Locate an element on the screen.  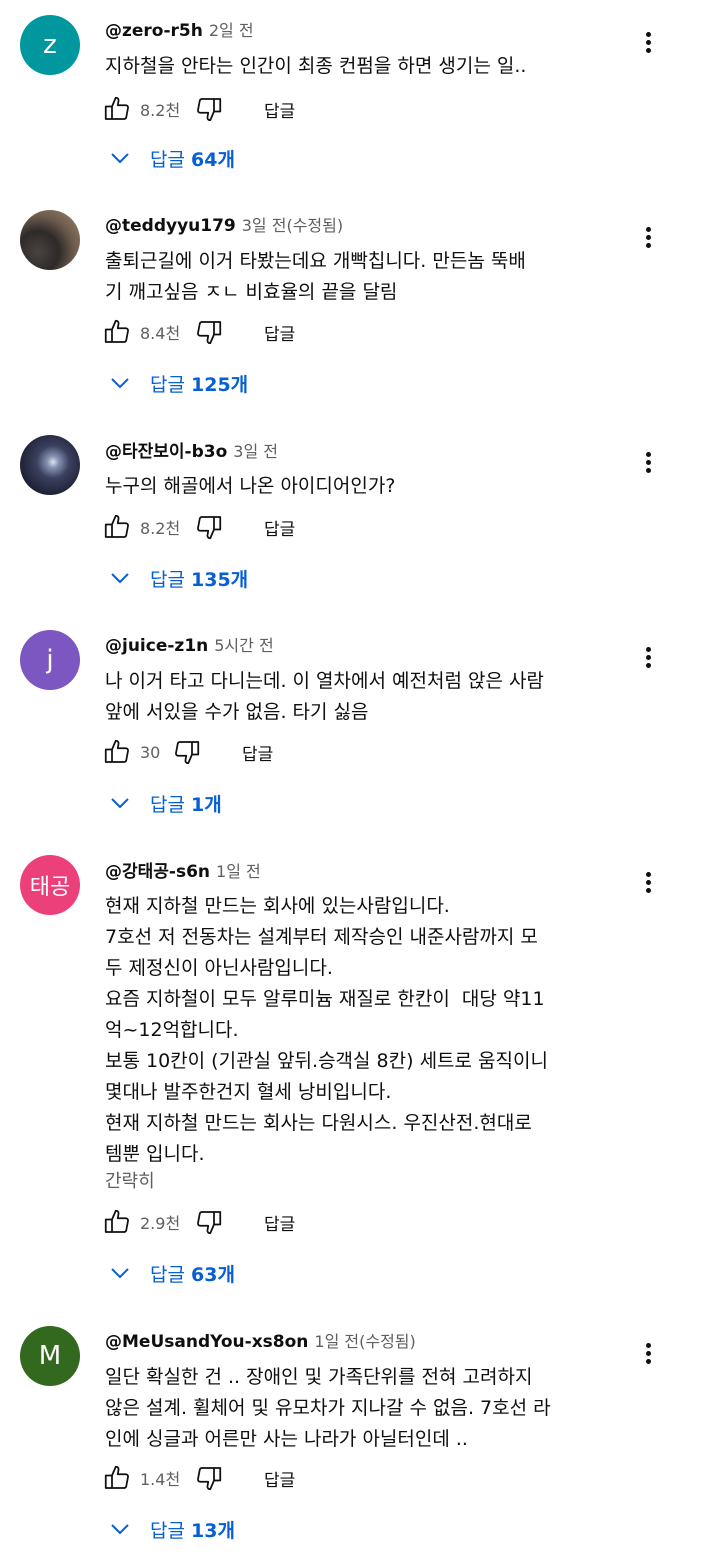
comment-text: 누구의 해골에서 나온 아이디어인가? is located at coordinates (250, 486).